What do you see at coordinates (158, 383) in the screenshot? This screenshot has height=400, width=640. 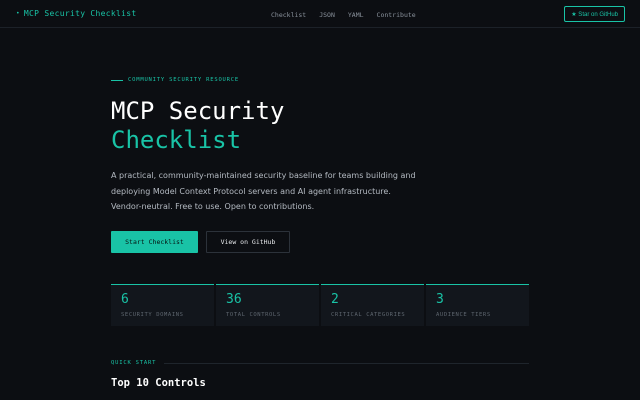 I see `top-controls-heading: Top 10 Controls` at bounding box center [158, 383].